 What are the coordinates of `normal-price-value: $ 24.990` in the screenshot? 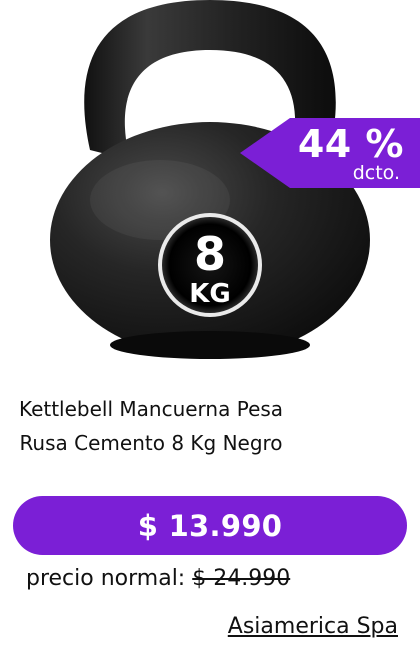 It's located at (241, 578).